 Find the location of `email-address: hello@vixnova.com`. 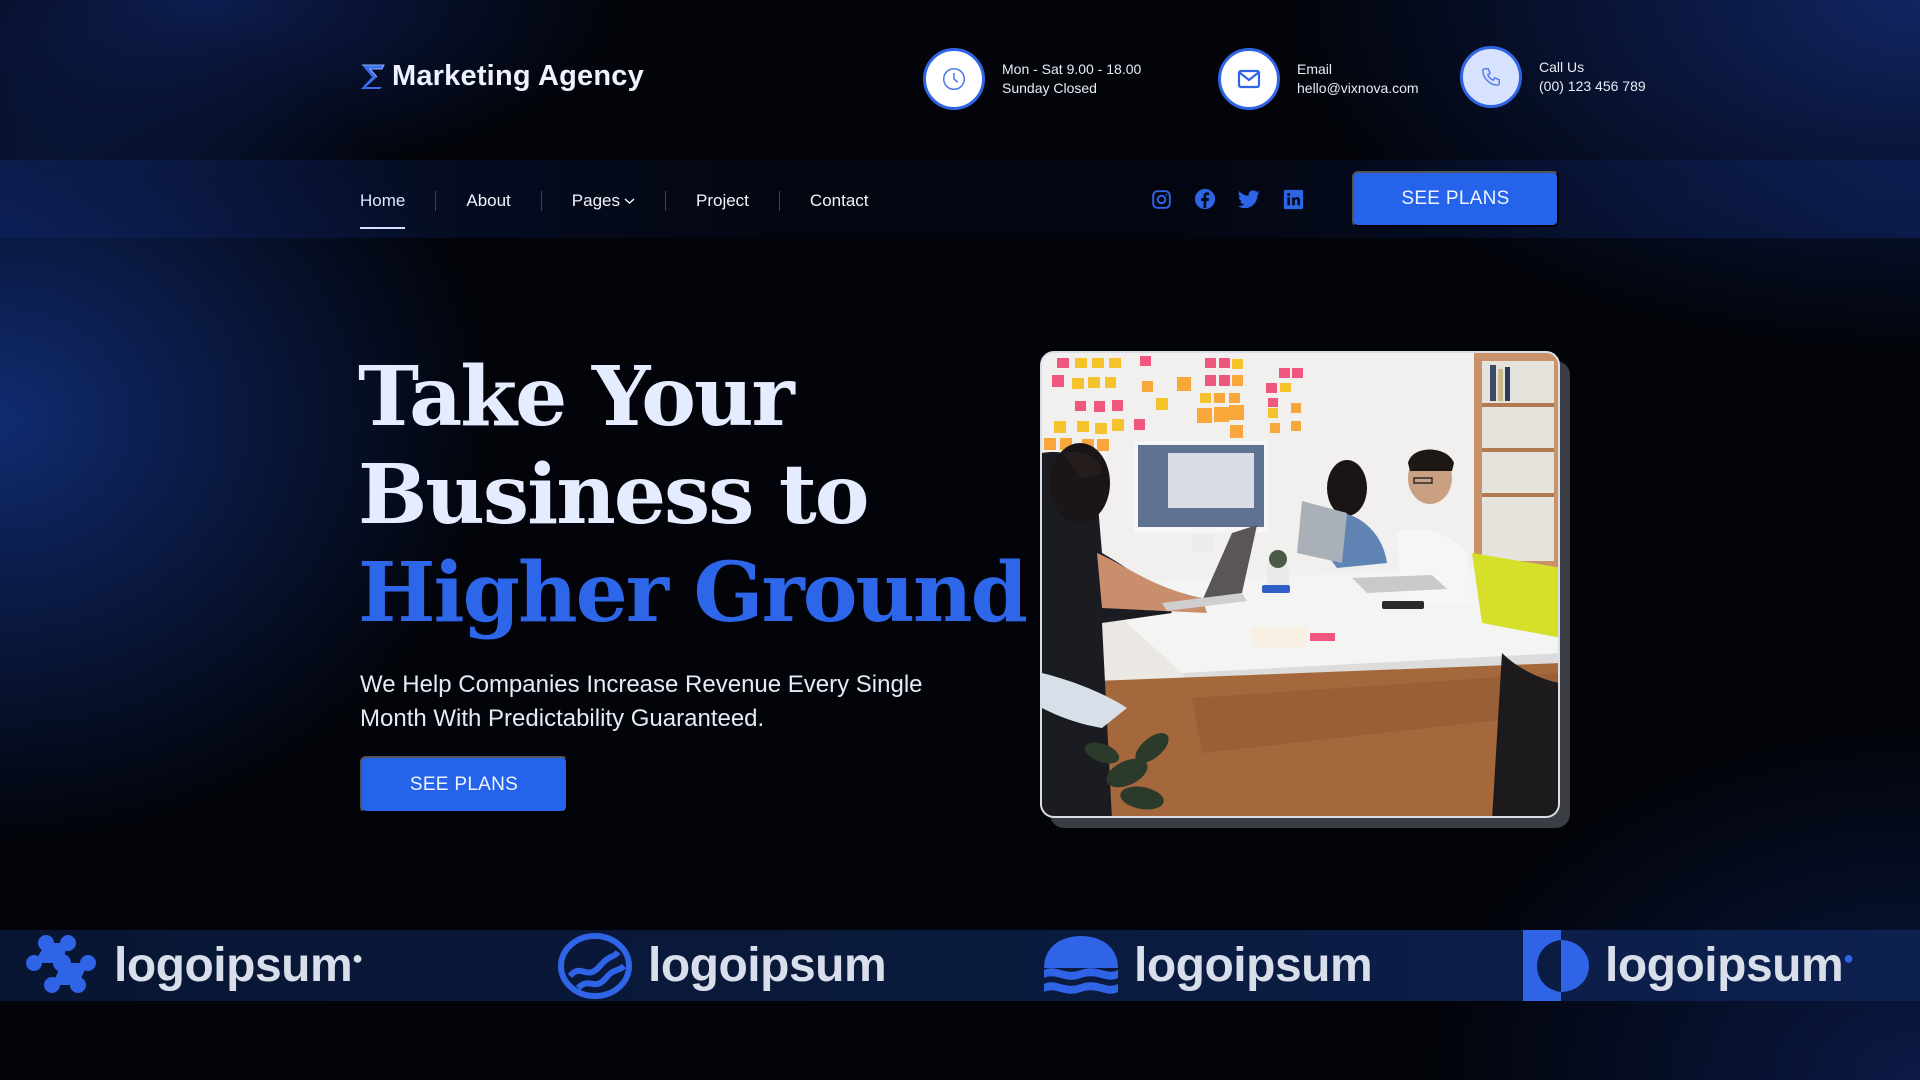

email-address: hello@vixnova.com is located at coordinates (1358, 88).